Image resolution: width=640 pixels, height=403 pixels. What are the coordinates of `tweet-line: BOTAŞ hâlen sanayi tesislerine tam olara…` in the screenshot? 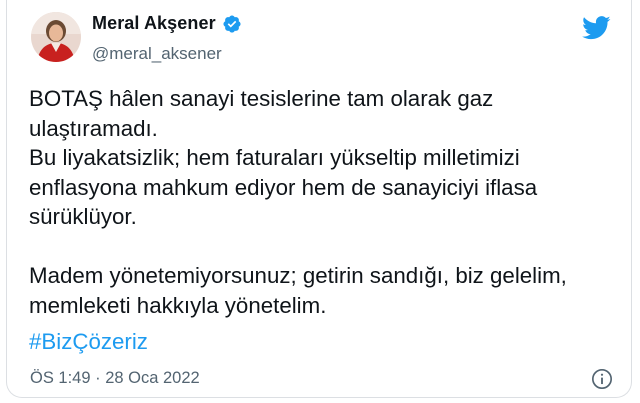 It's located at (261, 98).